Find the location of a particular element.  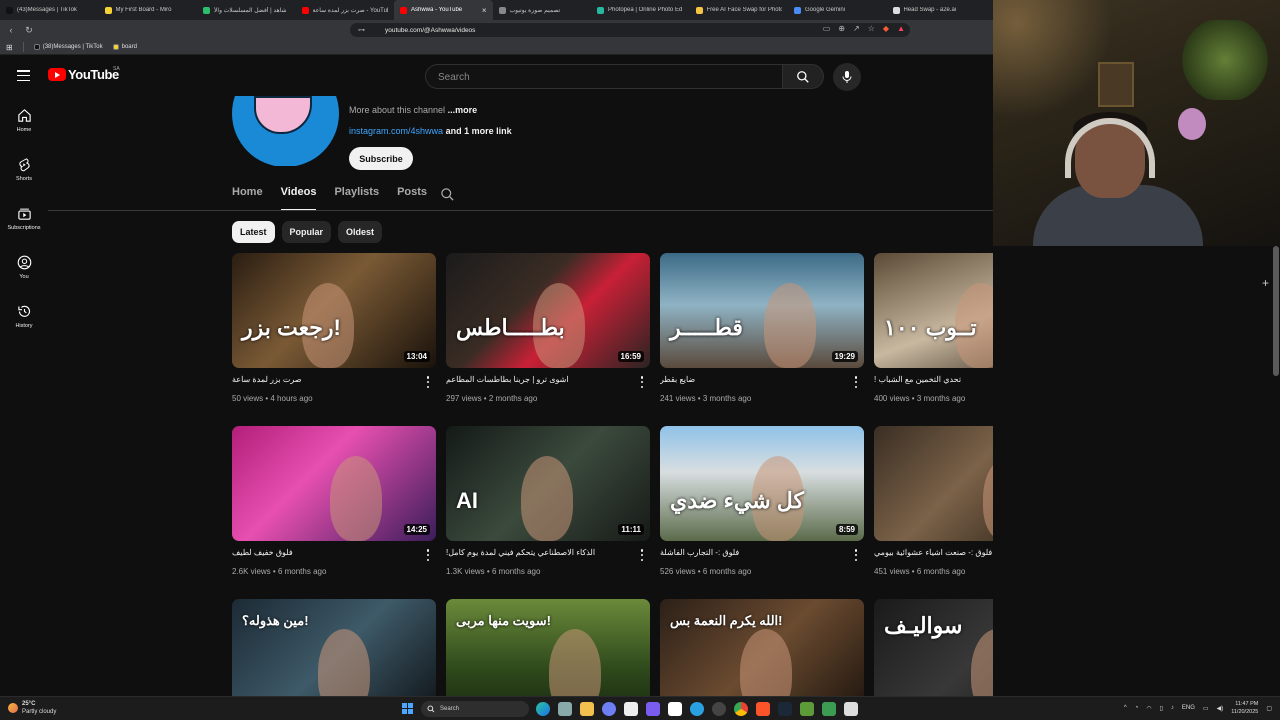

tray-chevron-icon: ^ is located at coordinates (1125, 708).